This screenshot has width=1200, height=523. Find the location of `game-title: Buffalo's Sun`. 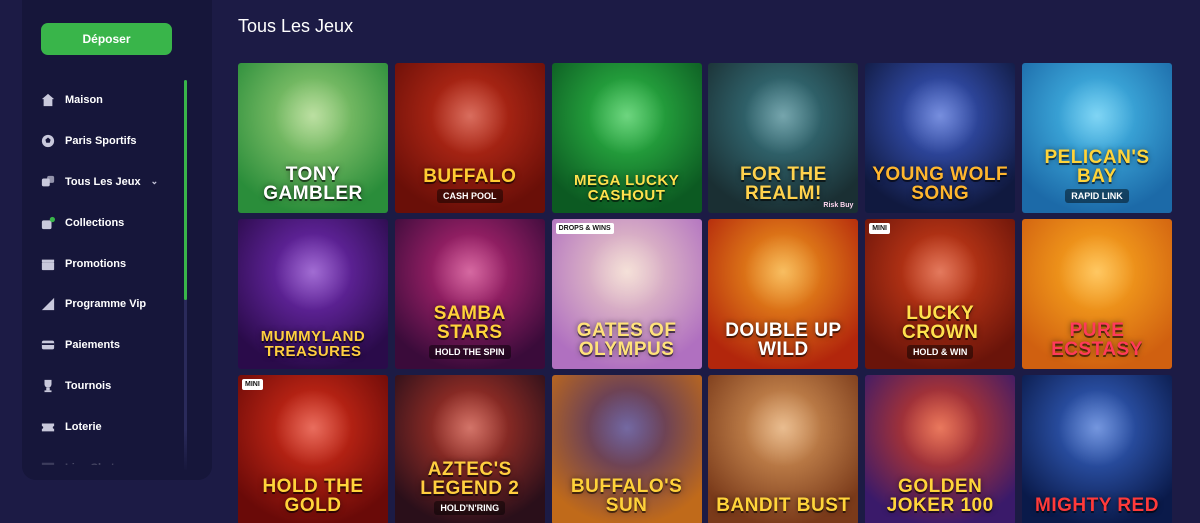

game-title: Buffalo's Sun is located at coordinates (626, 496).